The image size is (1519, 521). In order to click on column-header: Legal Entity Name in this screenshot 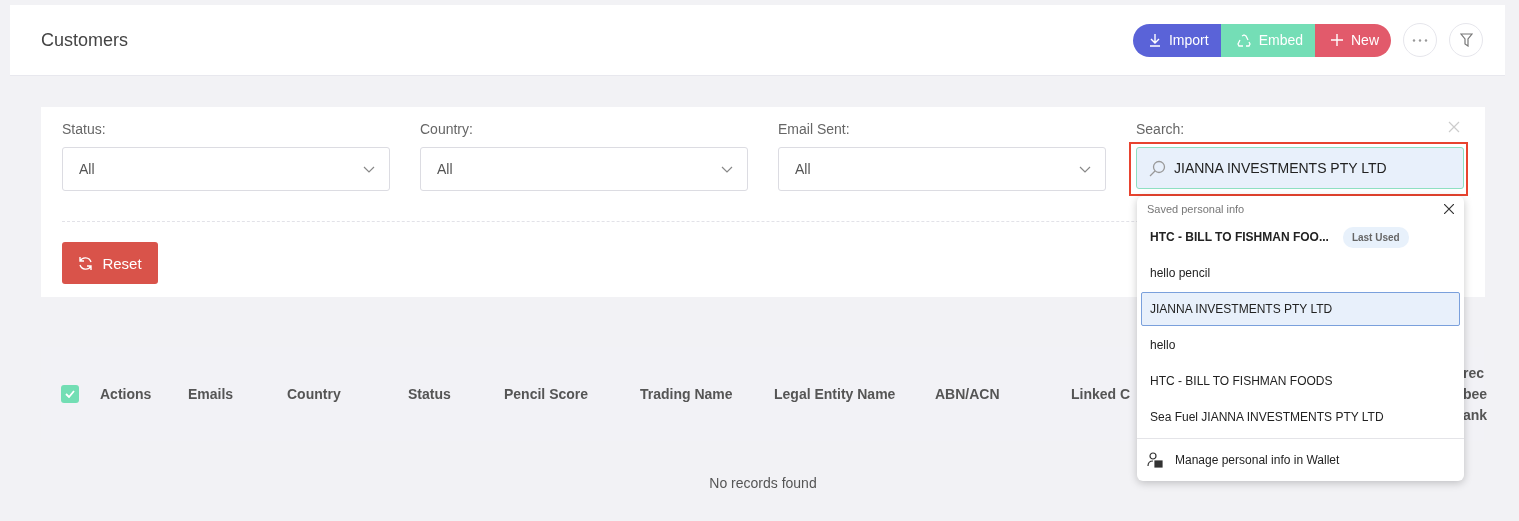, I will do `click(835, 394)`.